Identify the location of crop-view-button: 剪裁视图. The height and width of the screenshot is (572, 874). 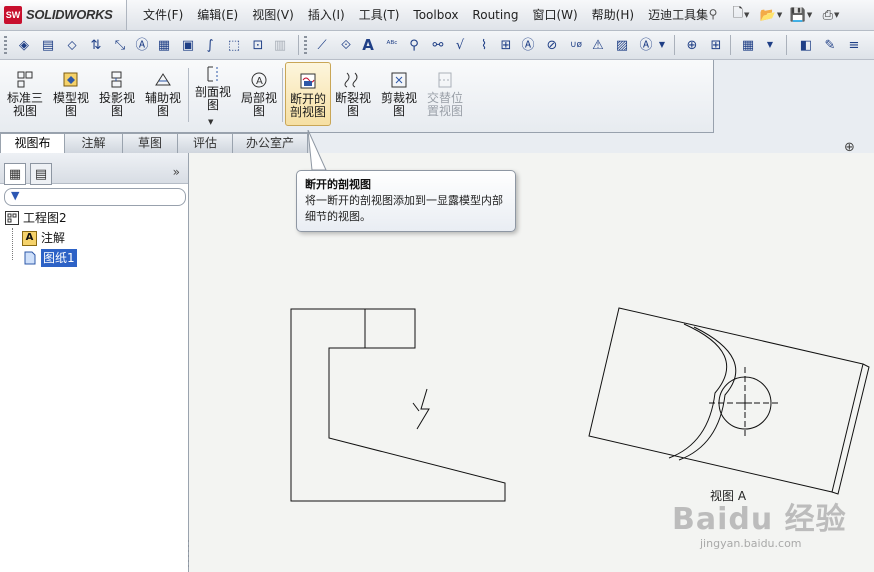
(399, 93).